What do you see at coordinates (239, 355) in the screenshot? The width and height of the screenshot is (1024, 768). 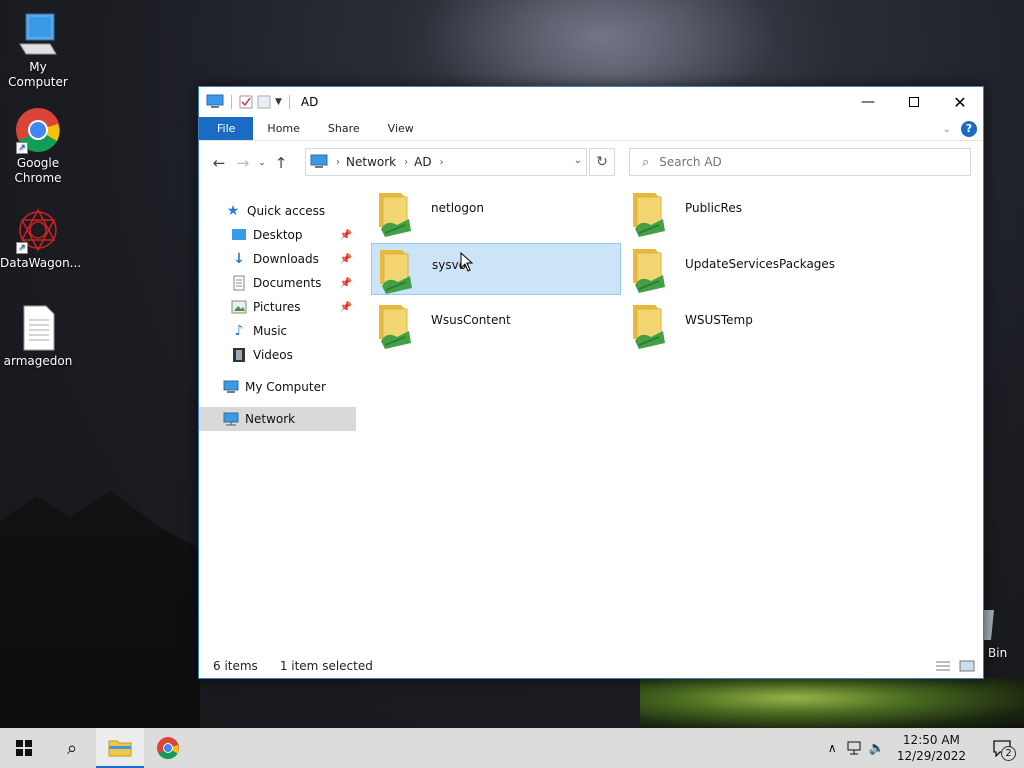 I see `videos-icon` at bounding box center [239, 355].